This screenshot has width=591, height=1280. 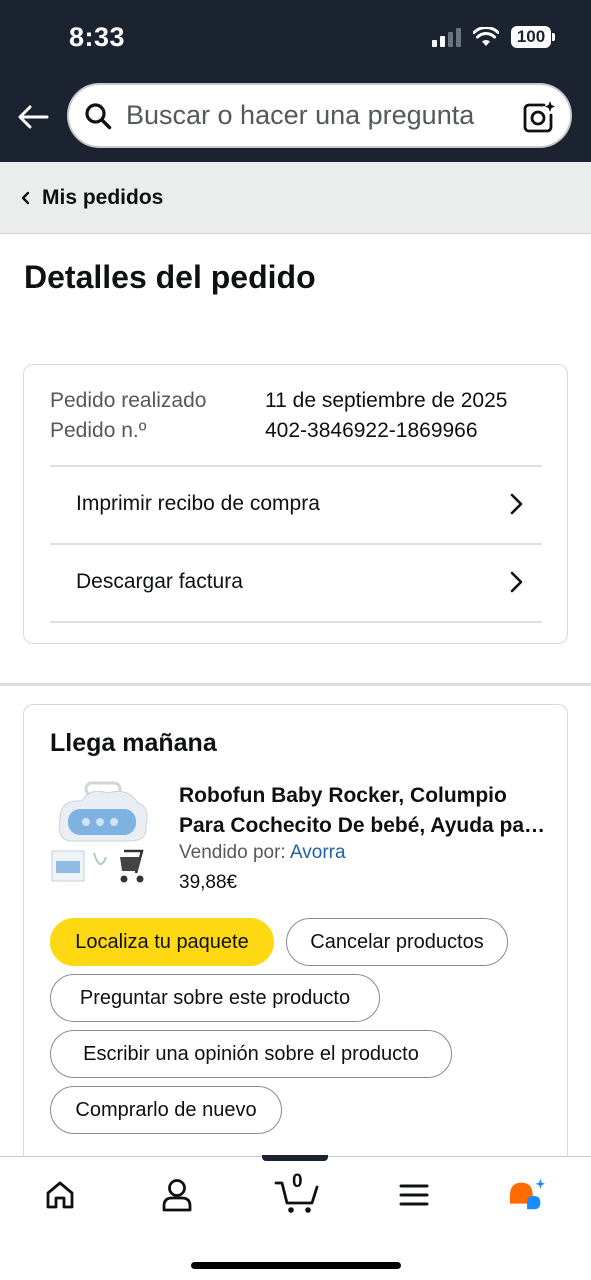 What do you see at coordinates (296, 622) in the screenshot?
I see `divider` at bounding box center [296, 622].